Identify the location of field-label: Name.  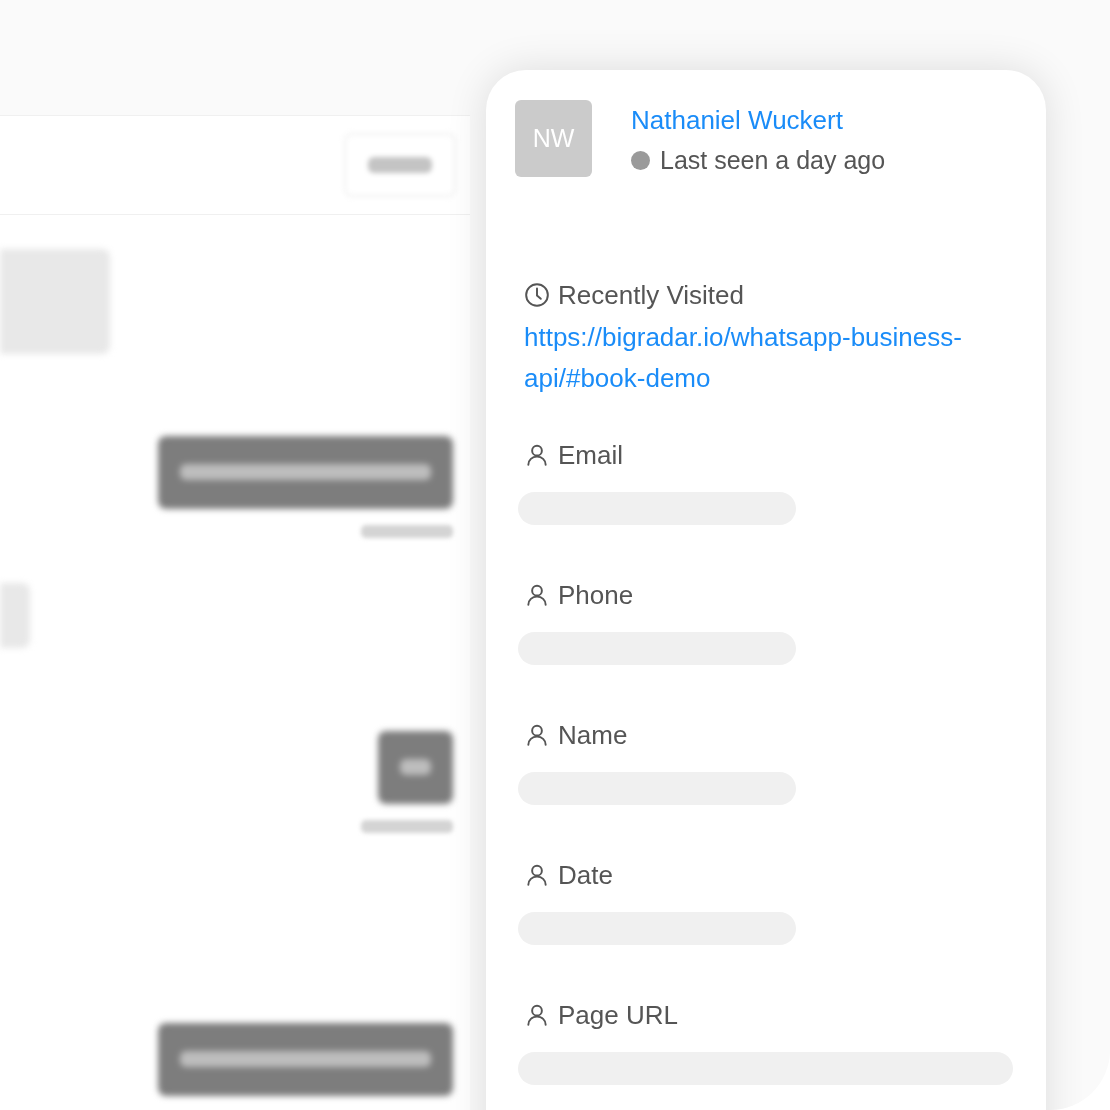
(593, 735).